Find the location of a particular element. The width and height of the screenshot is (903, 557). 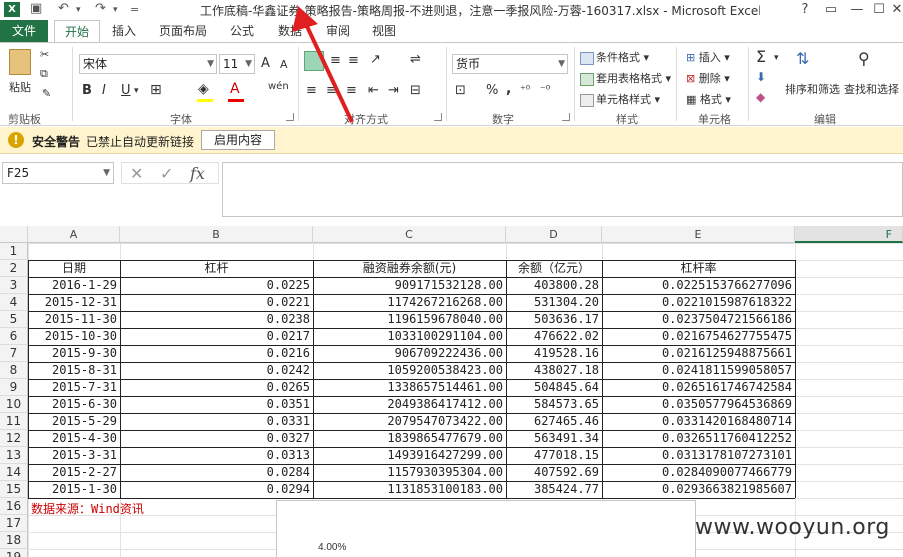

row-header: 15 is located at coordinates (14, 489).